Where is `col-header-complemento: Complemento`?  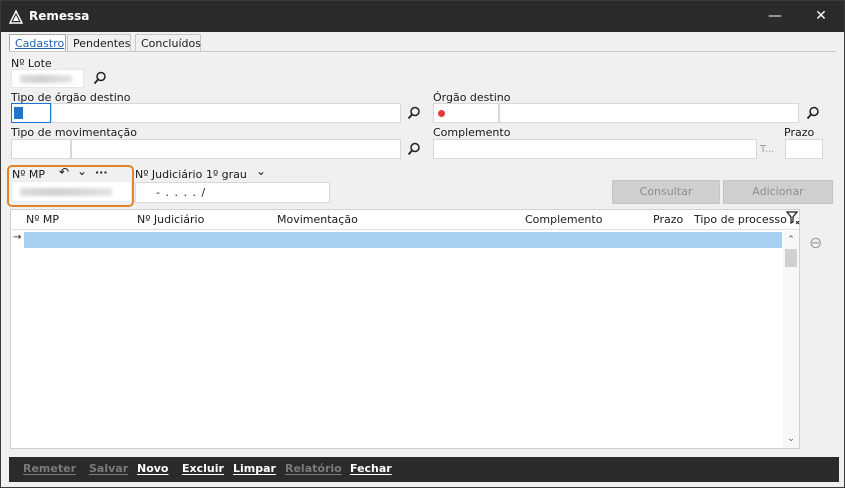
col-header-complemento: Complemento is located at coordinates (563, 219).